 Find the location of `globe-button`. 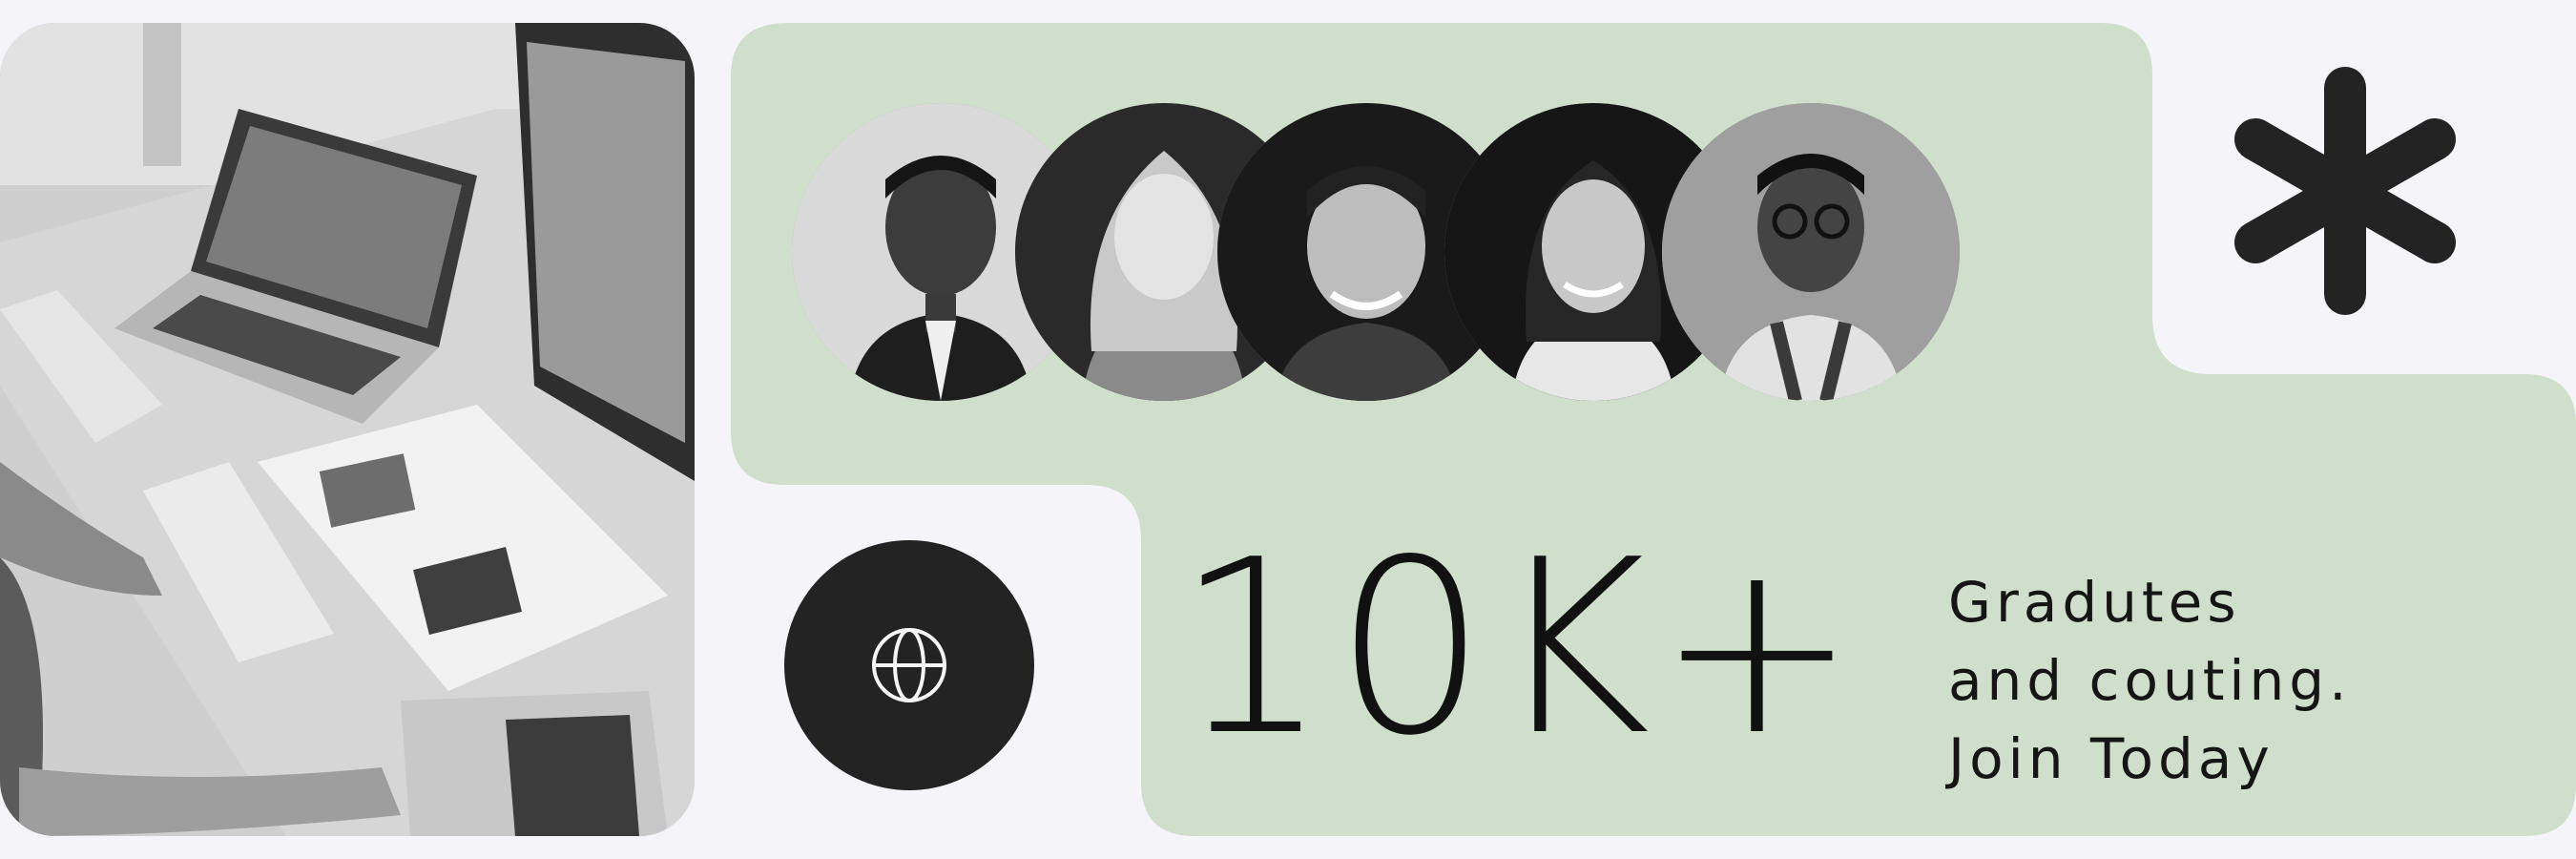

globe-button is located at coordinates (909, 665).